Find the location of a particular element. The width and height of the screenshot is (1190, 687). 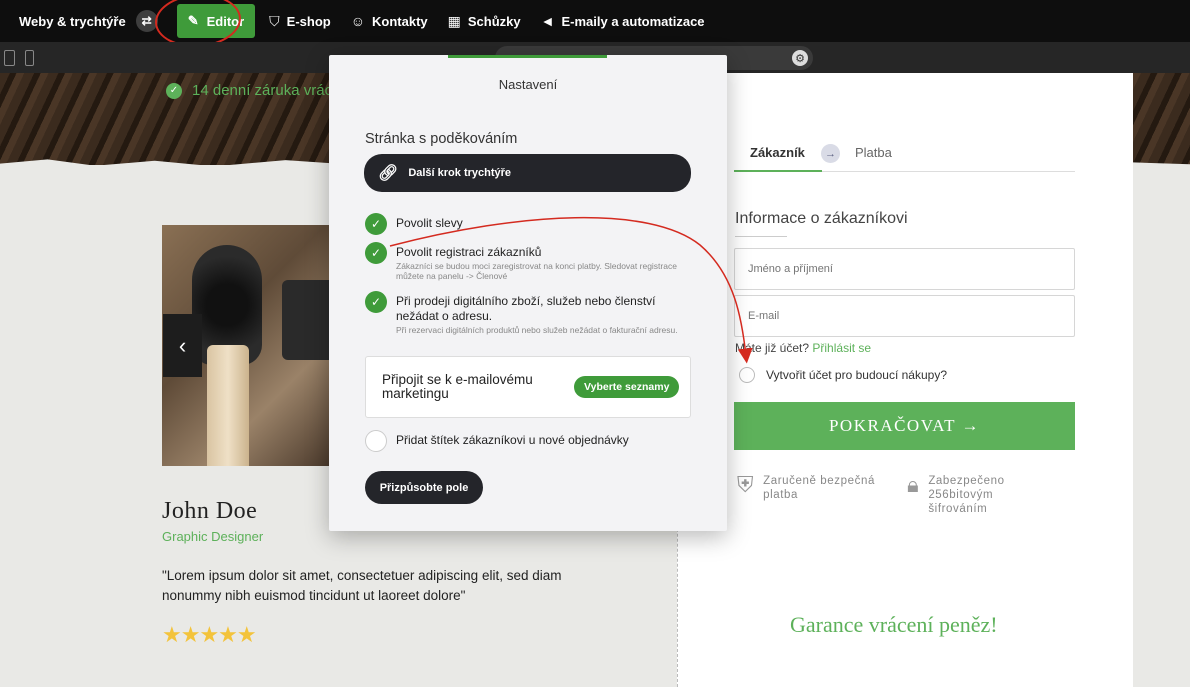

shield-icon: ⛨ is located at coordinates (746, 484).